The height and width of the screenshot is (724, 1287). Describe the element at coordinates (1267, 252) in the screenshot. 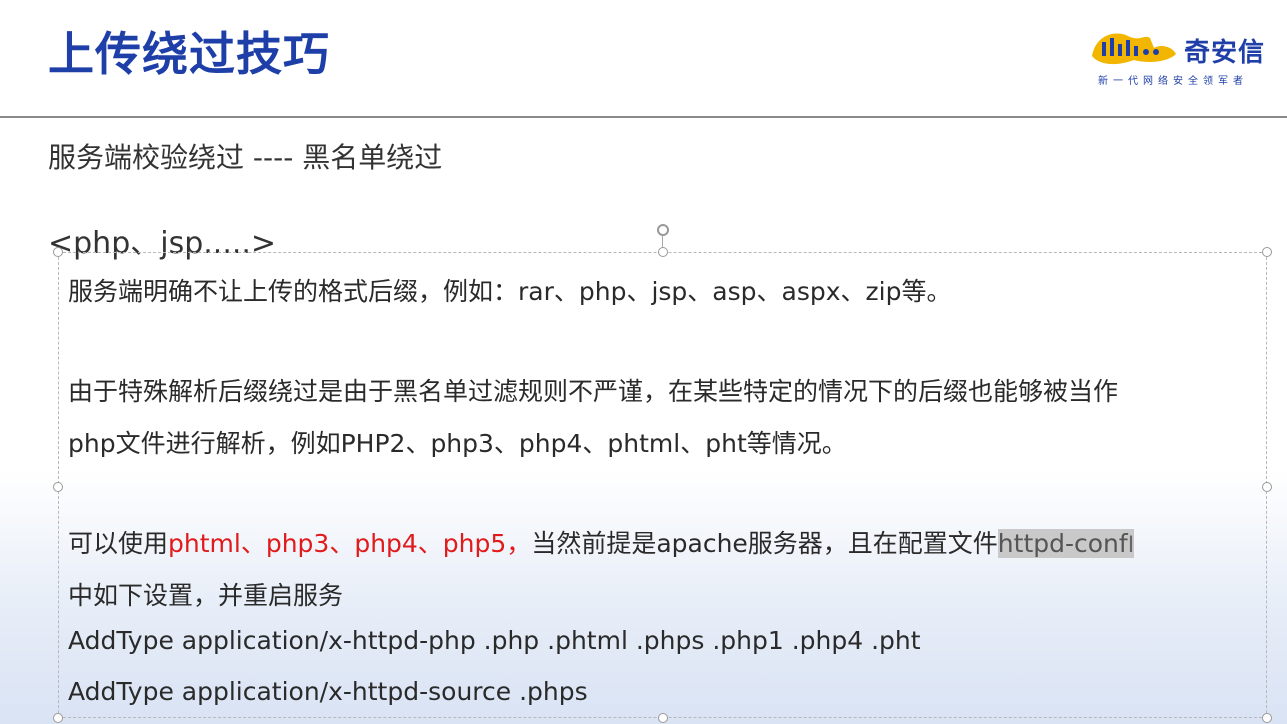

I see `resize-handle-top-right` at that location.